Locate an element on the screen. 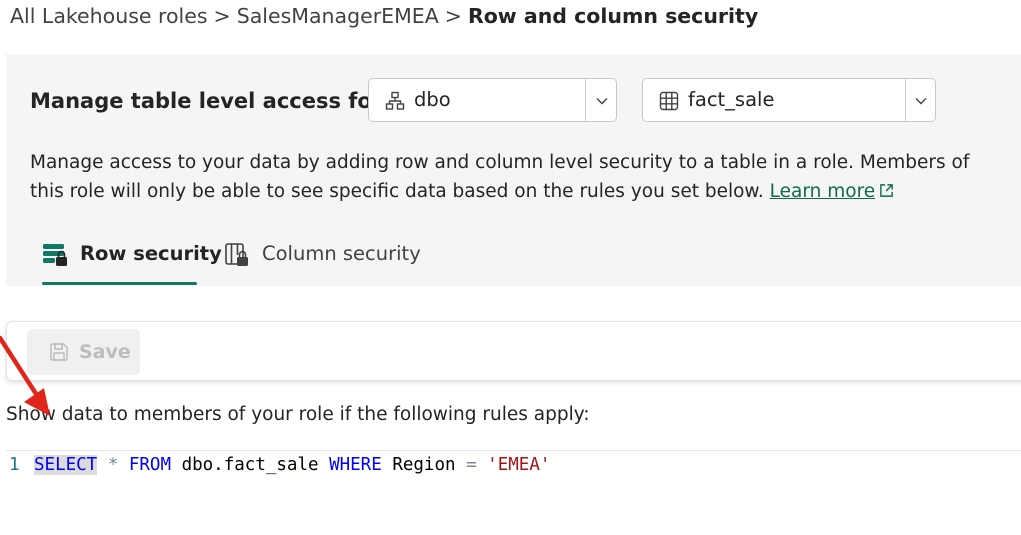 The image size is (1021, 535). tab-row-security-label: Row security is located at coordinates (151, 253).